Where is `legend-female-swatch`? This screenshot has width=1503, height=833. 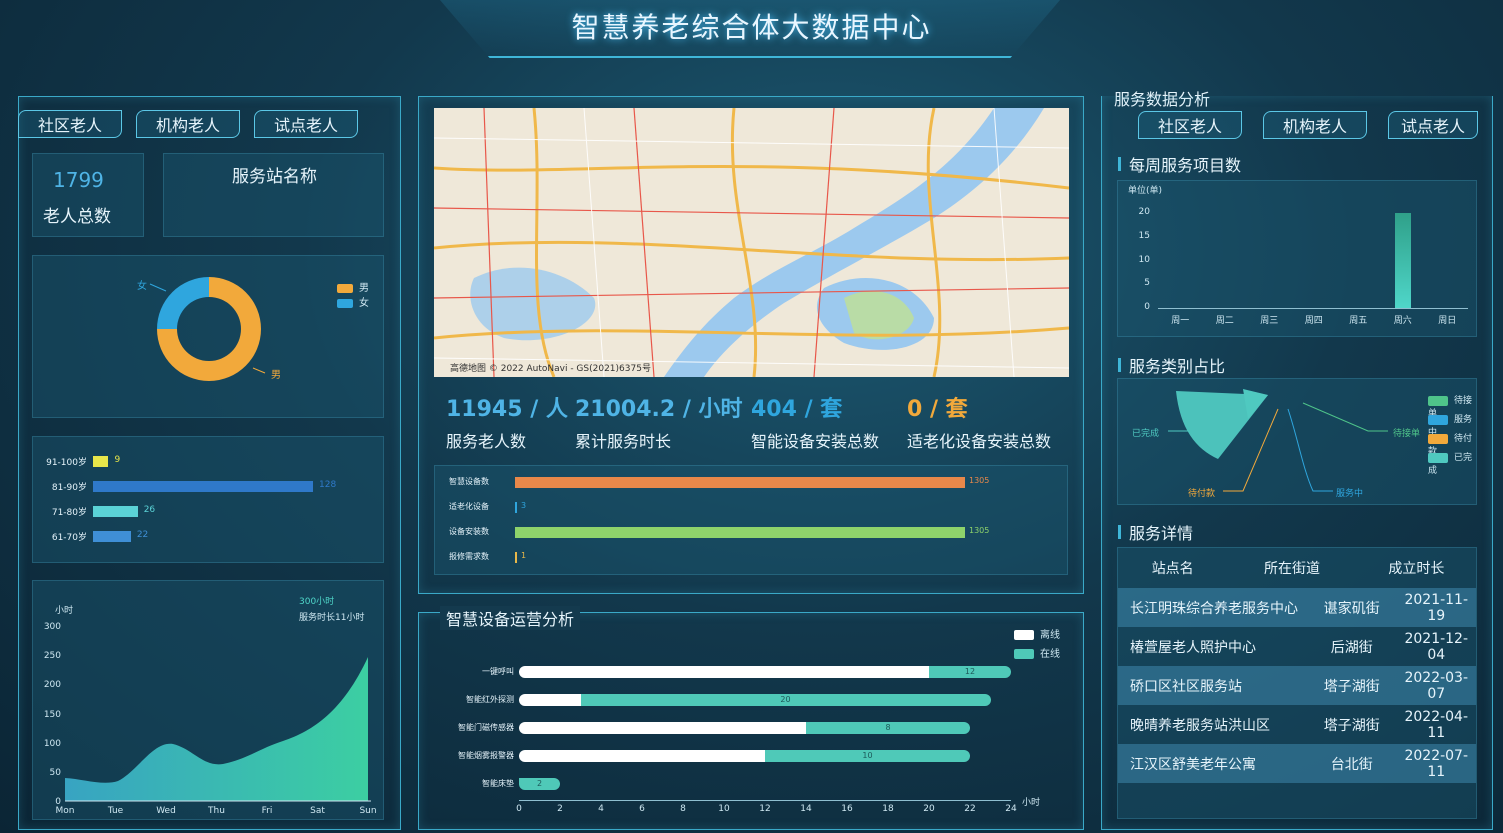
legend-female-swatch is located at coordinates (345, 303).